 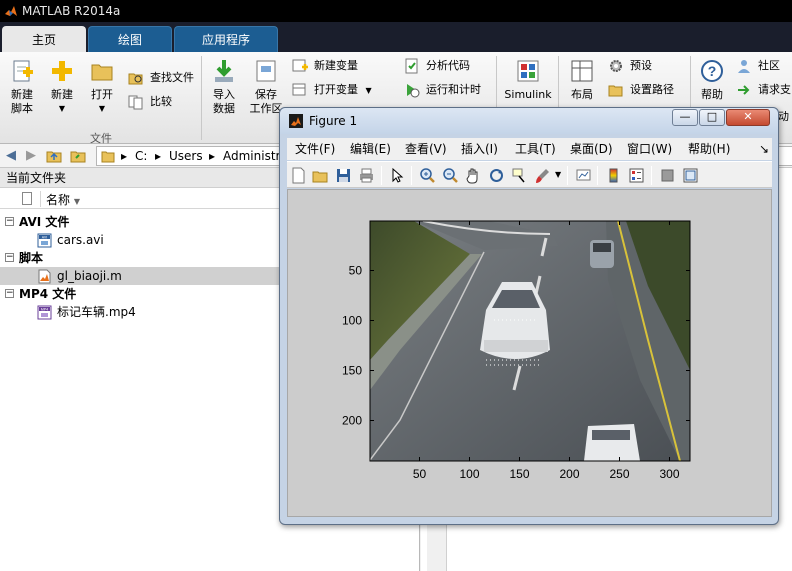 What do you see at coordinates (315, 149) in the screenshot?
I see `menu-file: 文件(F)` at bounding box center [315, 149].